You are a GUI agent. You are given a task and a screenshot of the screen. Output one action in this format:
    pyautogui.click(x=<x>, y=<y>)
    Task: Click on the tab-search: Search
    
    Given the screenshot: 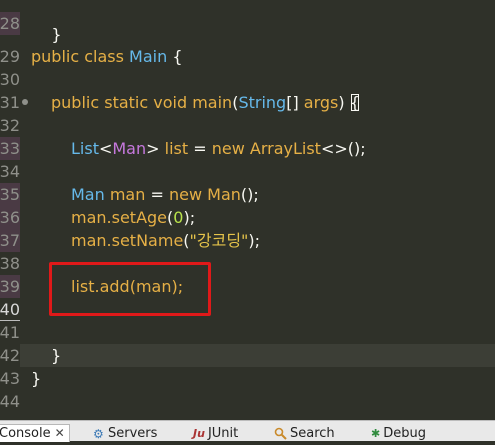 What is the action you would take?
    pyautogui.click(x=304, y=433)
    